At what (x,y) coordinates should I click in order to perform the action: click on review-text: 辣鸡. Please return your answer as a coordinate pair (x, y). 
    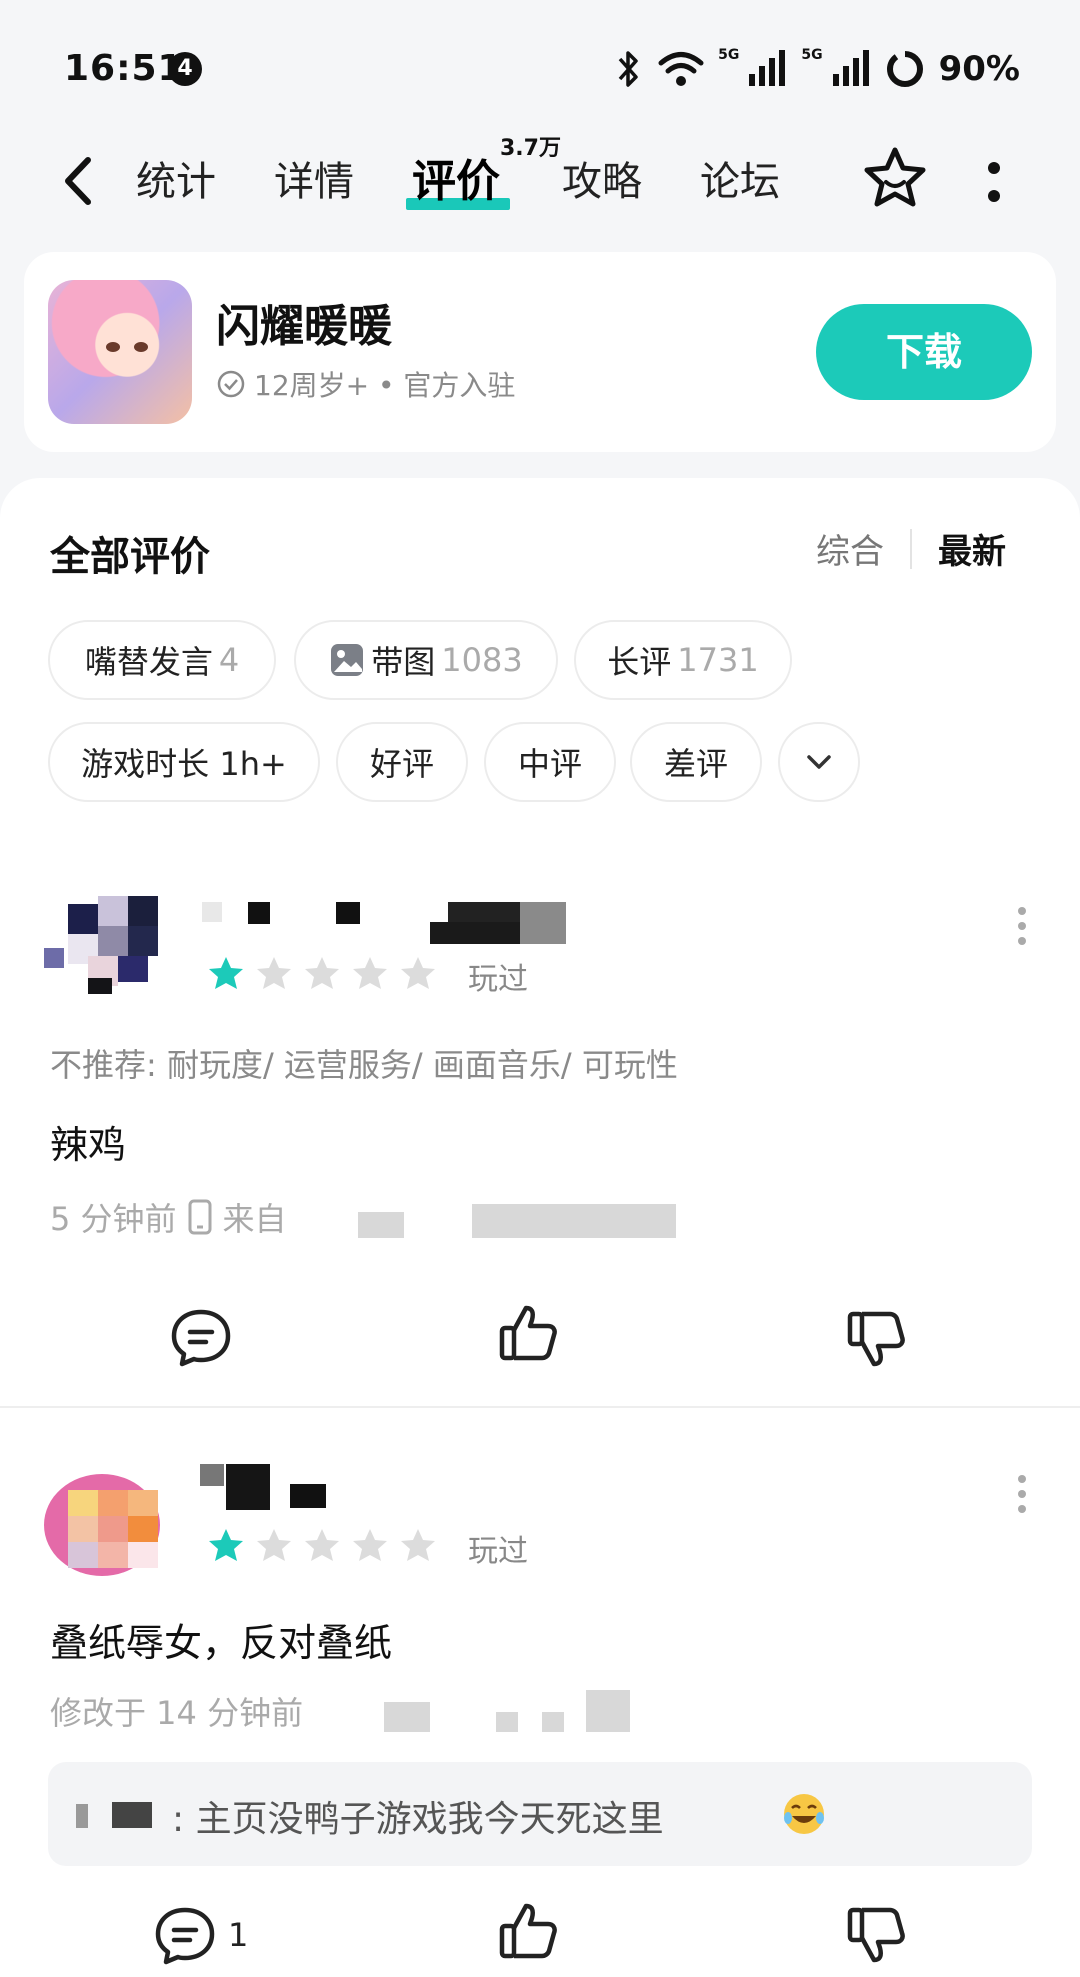
    Looking at the image, I should click on (88, 1145).